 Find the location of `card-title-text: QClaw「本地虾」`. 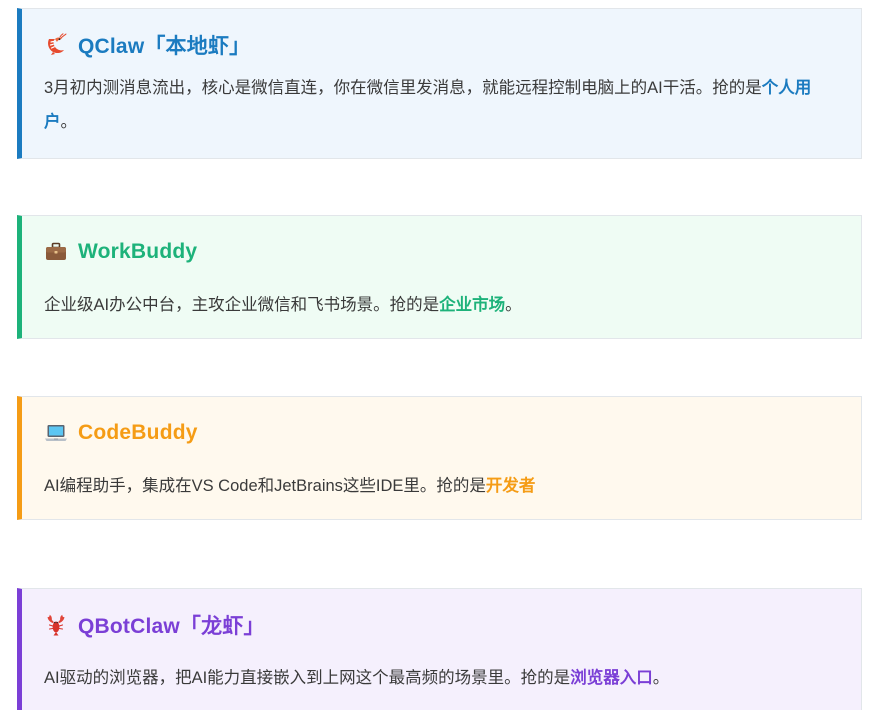

card-title-text: QClaw「本地虾」 is located at coordinates (164, 46).